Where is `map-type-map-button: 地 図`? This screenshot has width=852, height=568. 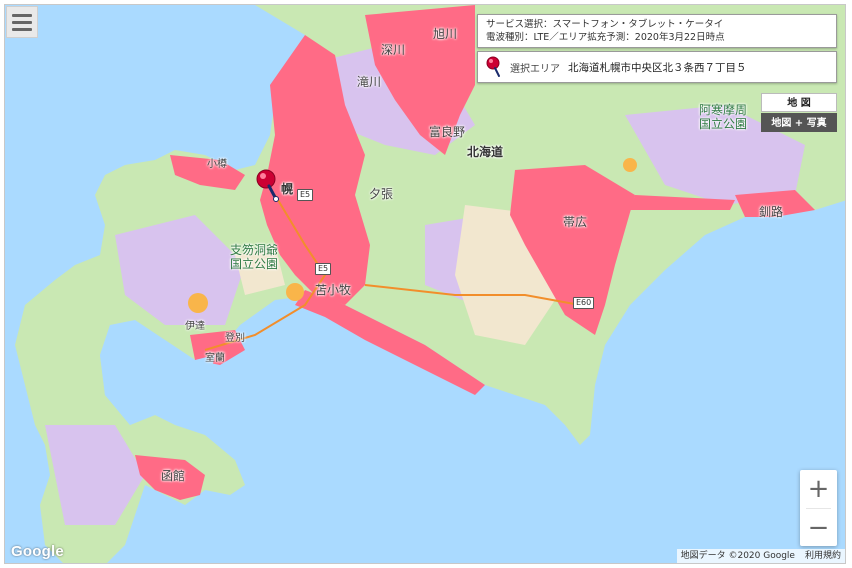
map-type-map-button: 地 図 is located at coordinates (799, 102).